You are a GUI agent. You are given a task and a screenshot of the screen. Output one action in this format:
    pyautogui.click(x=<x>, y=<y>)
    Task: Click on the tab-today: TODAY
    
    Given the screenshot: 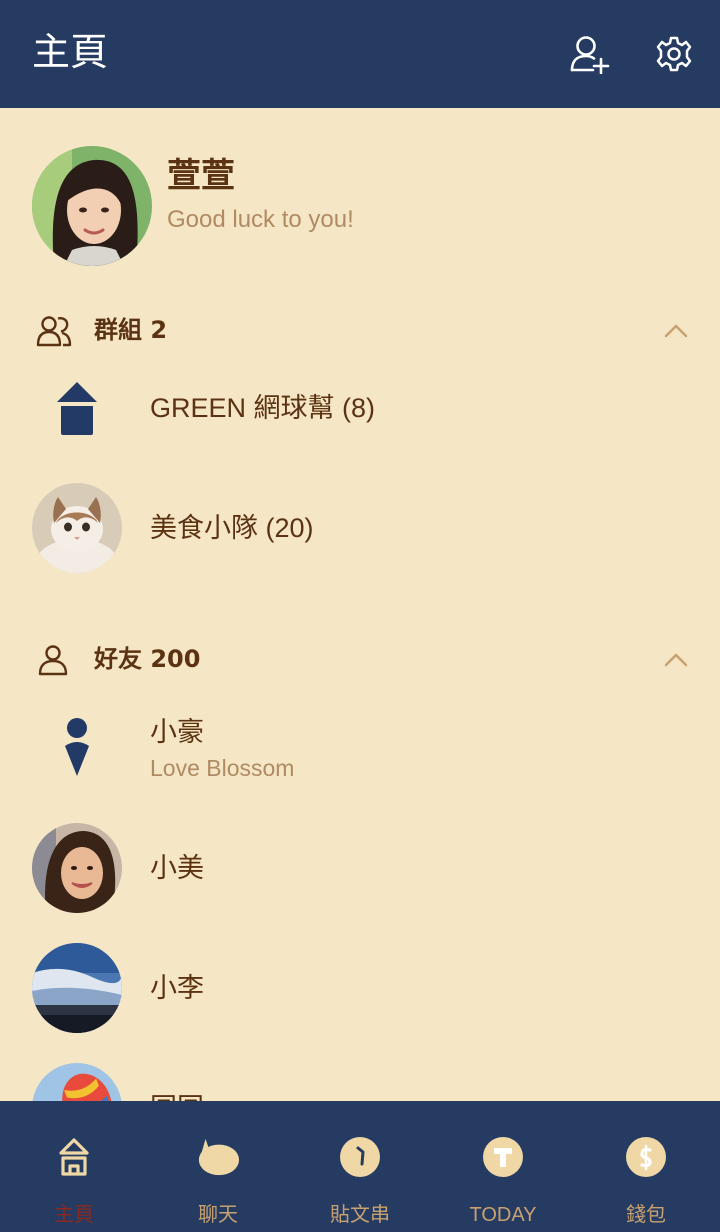 What is the action you would take?
    pyautogui.click(x=503, y=1166)
    